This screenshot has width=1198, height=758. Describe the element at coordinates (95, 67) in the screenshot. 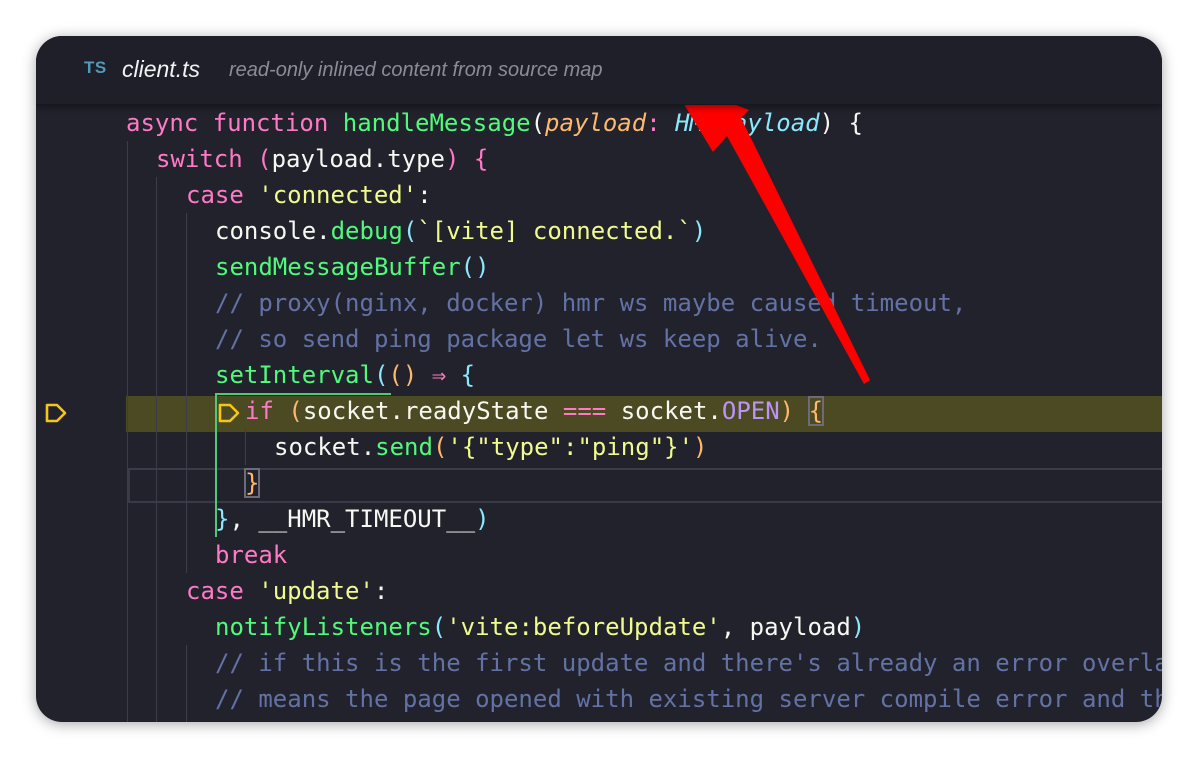

I see `typescript-icon: TS` at that location.